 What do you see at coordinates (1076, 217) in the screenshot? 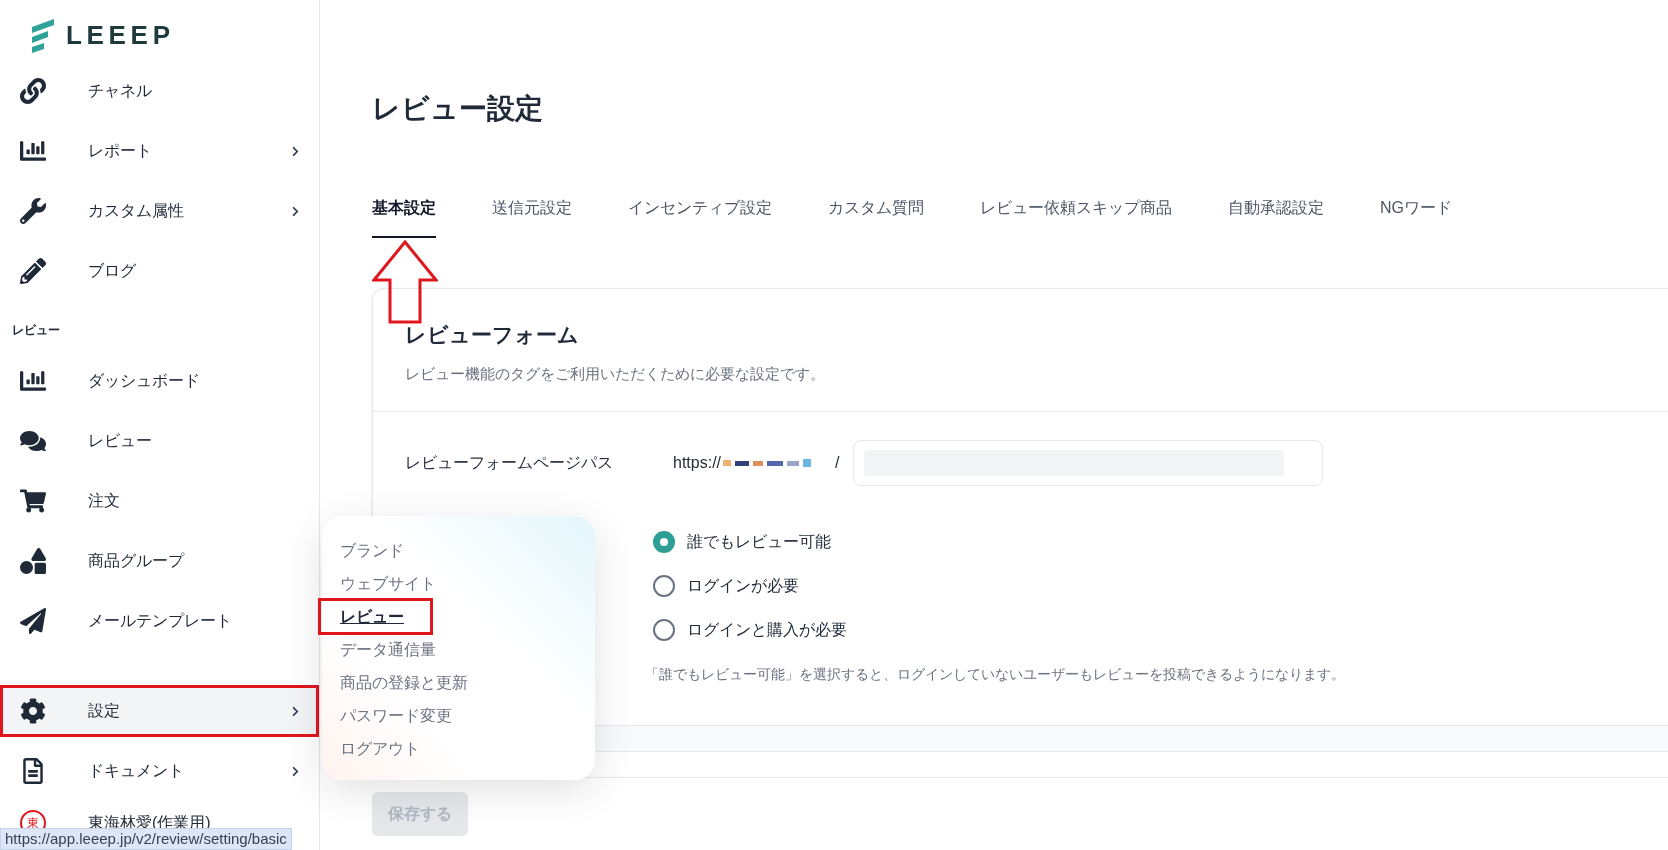
I see `tab: レビュー依頼スキップ商品` at bounding box center [1076, 217].